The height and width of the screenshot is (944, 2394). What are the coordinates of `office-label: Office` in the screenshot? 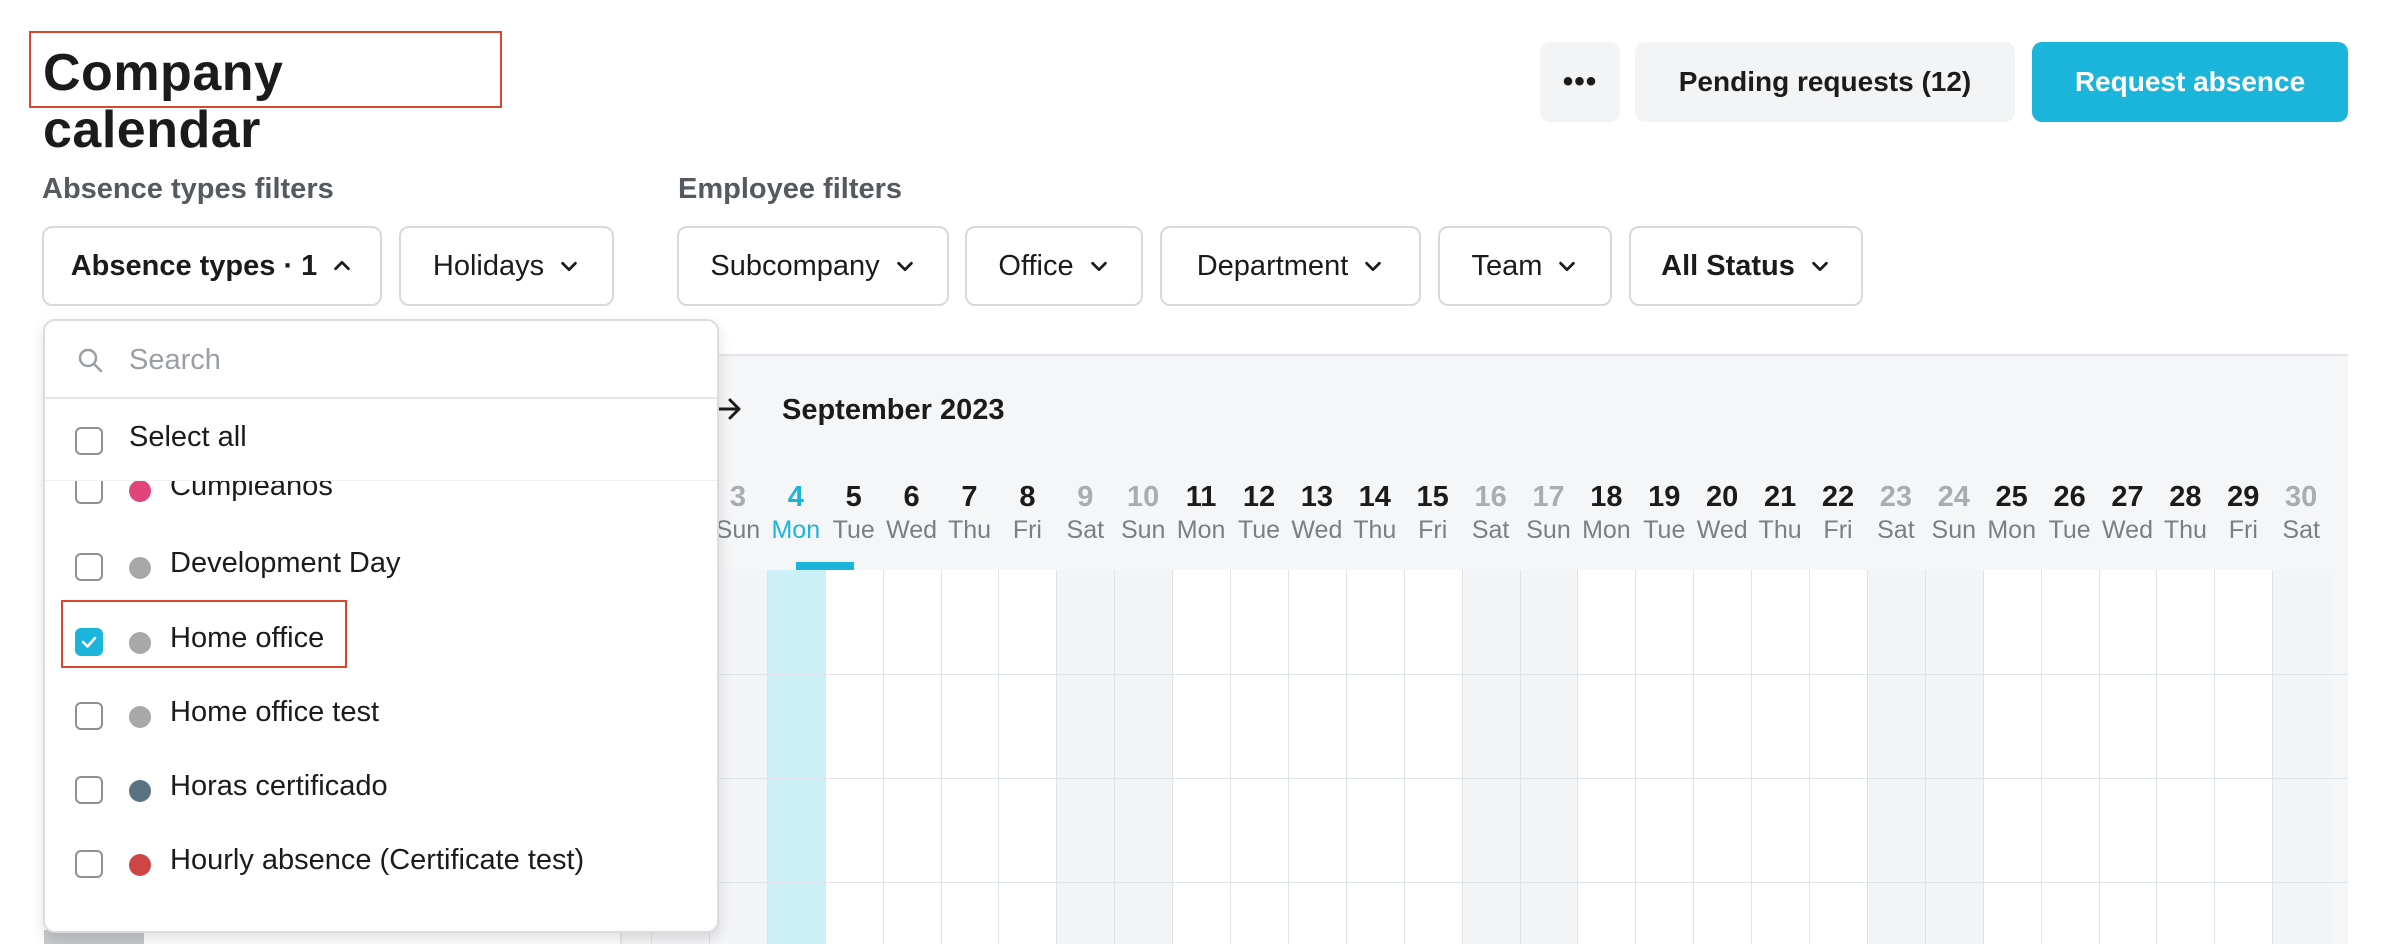 It's located at (1036, 265).